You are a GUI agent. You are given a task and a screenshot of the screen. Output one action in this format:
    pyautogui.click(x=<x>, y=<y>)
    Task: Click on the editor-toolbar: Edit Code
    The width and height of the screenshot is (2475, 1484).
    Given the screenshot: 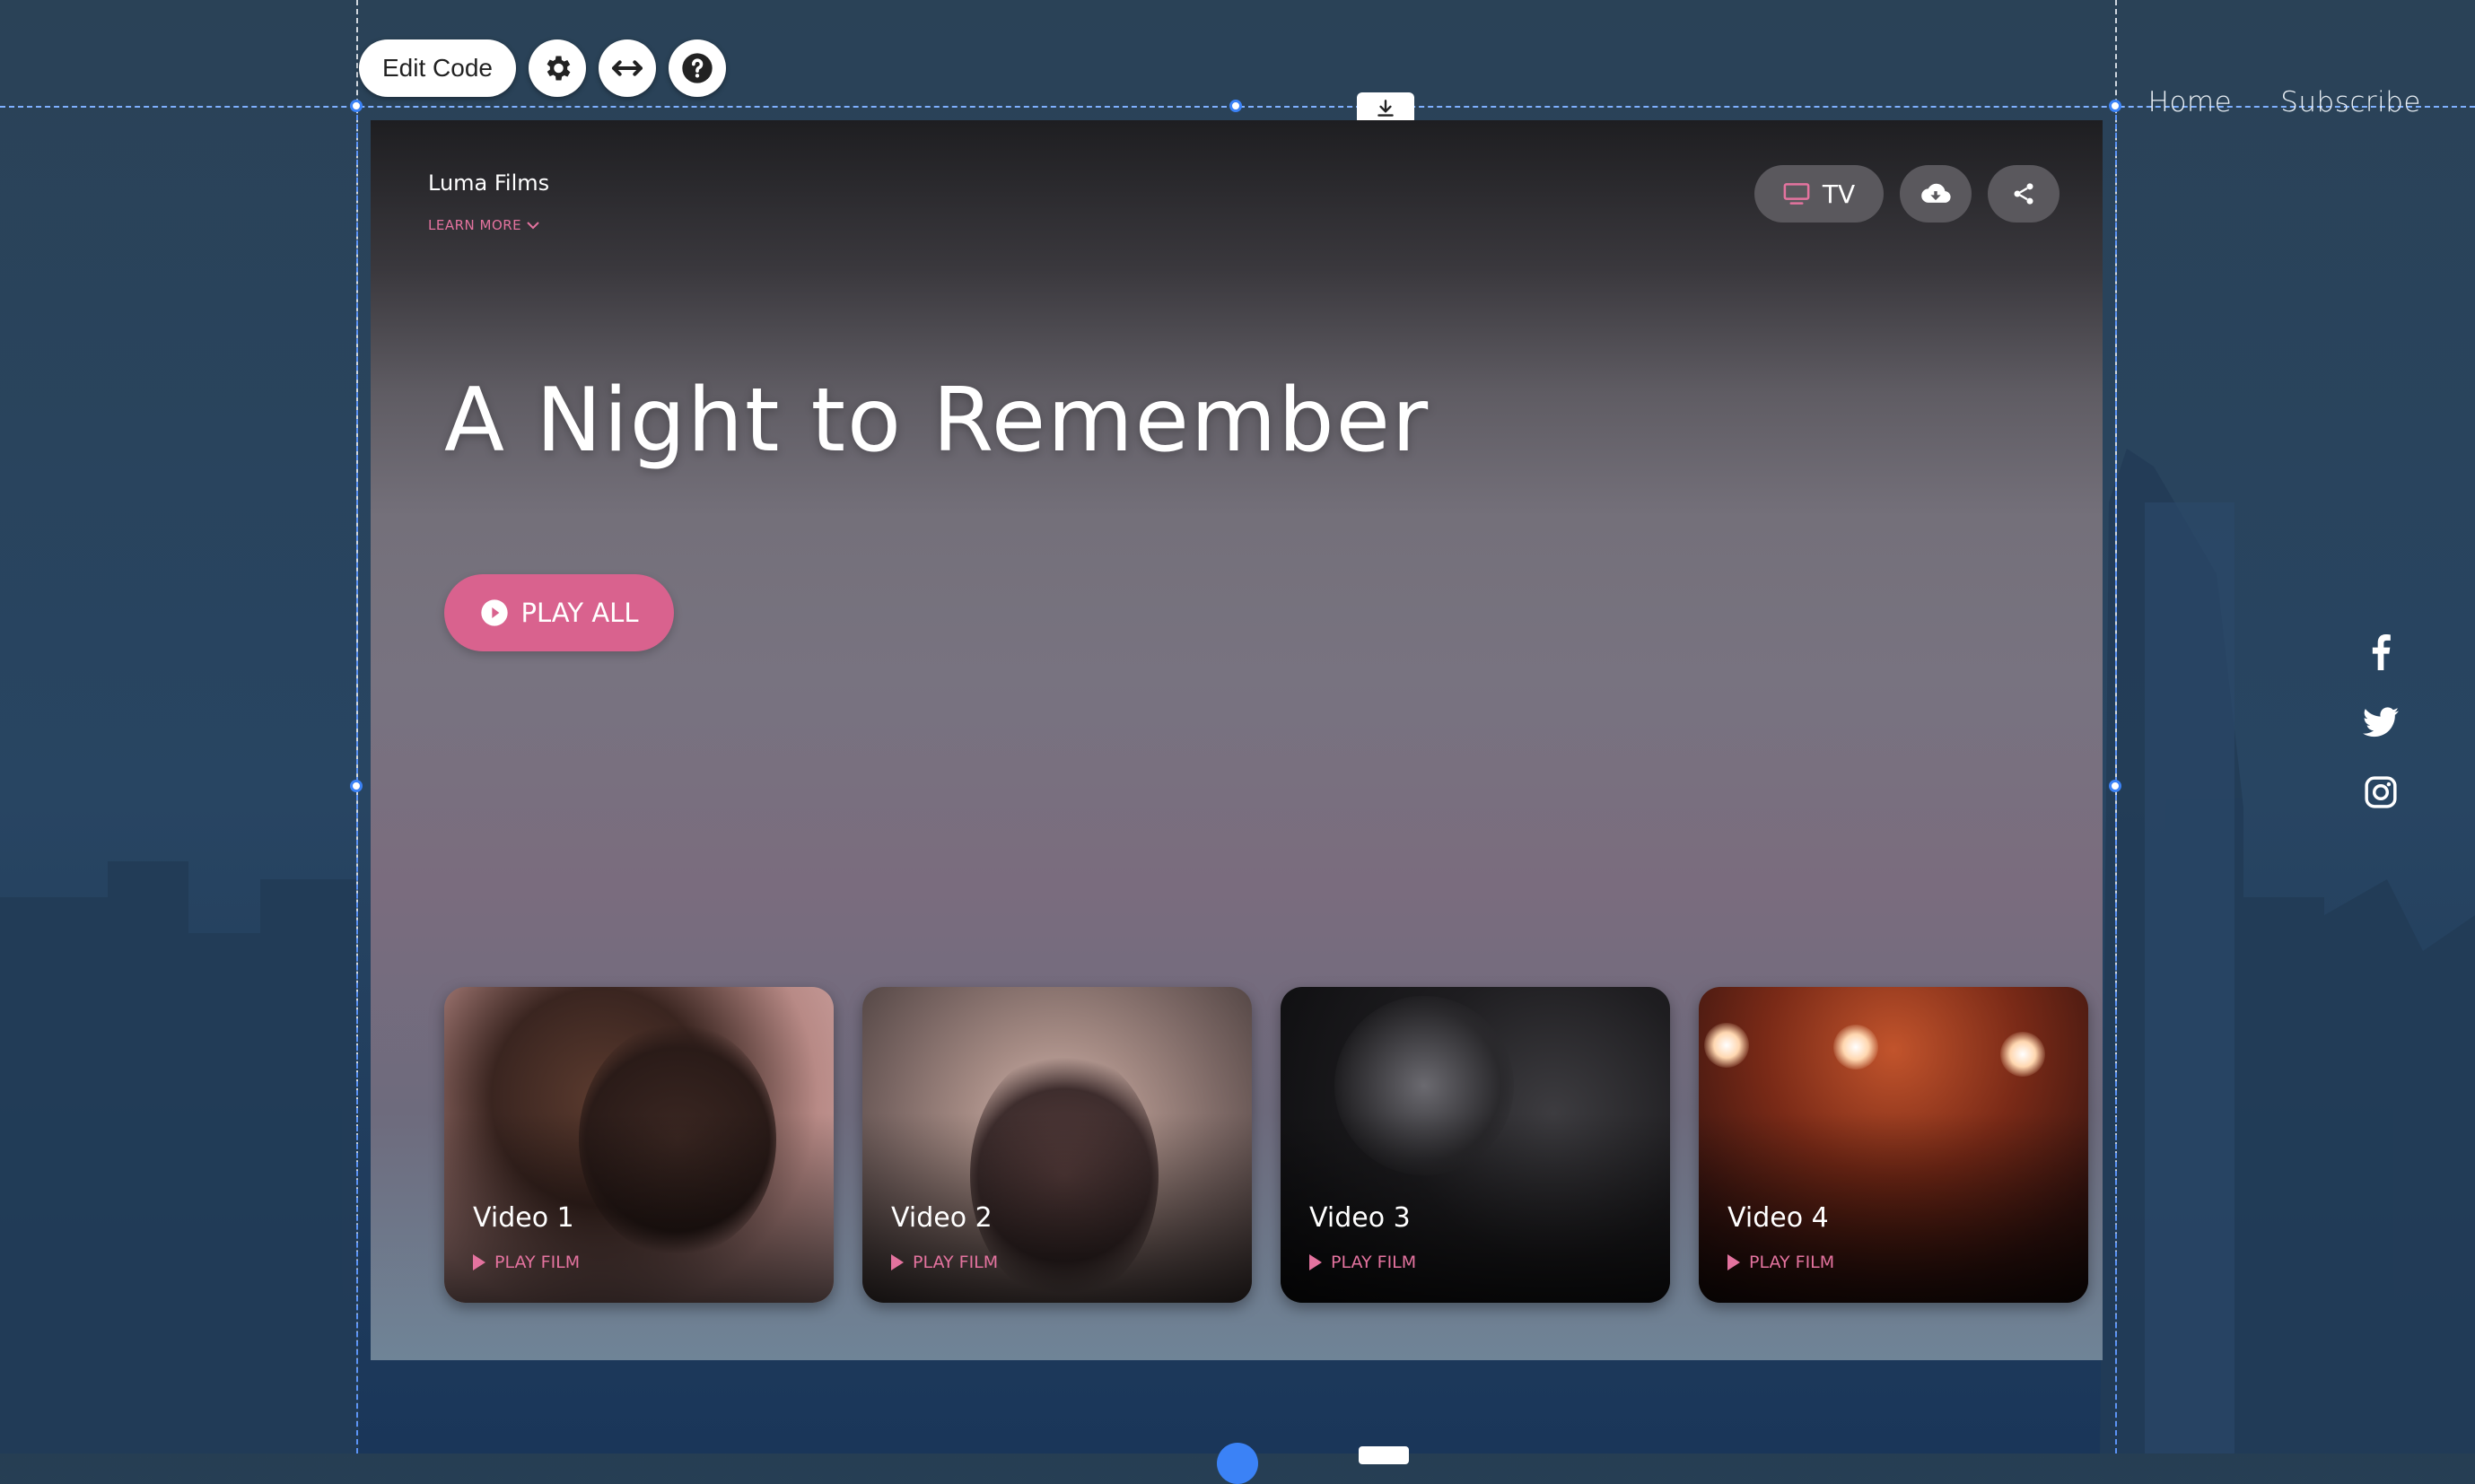 What is the action you would take?
    pyautogui.click(x=542, y=68)
    